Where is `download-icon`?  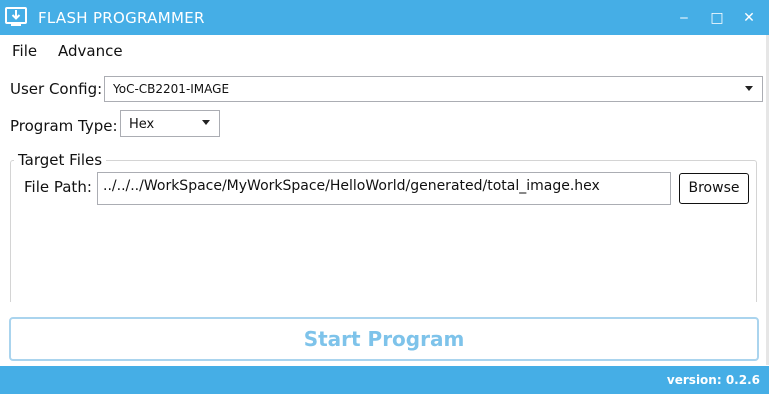
download-icon is located at coordinates (16, 16).